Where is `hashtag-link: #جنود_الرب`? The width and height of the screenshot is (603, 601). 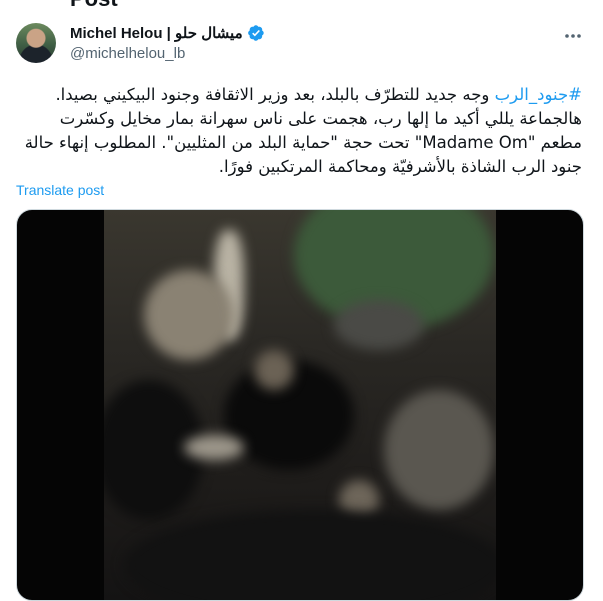
hashtag-link: #جنود_الرب is located at coordinates (538, 94).